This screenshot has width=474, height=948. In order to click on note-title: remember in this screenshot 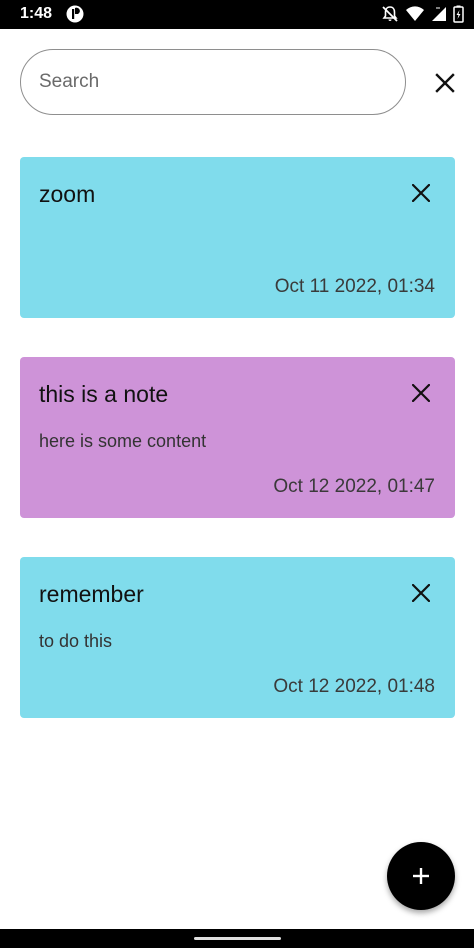, I will do `click(91, 594)`.